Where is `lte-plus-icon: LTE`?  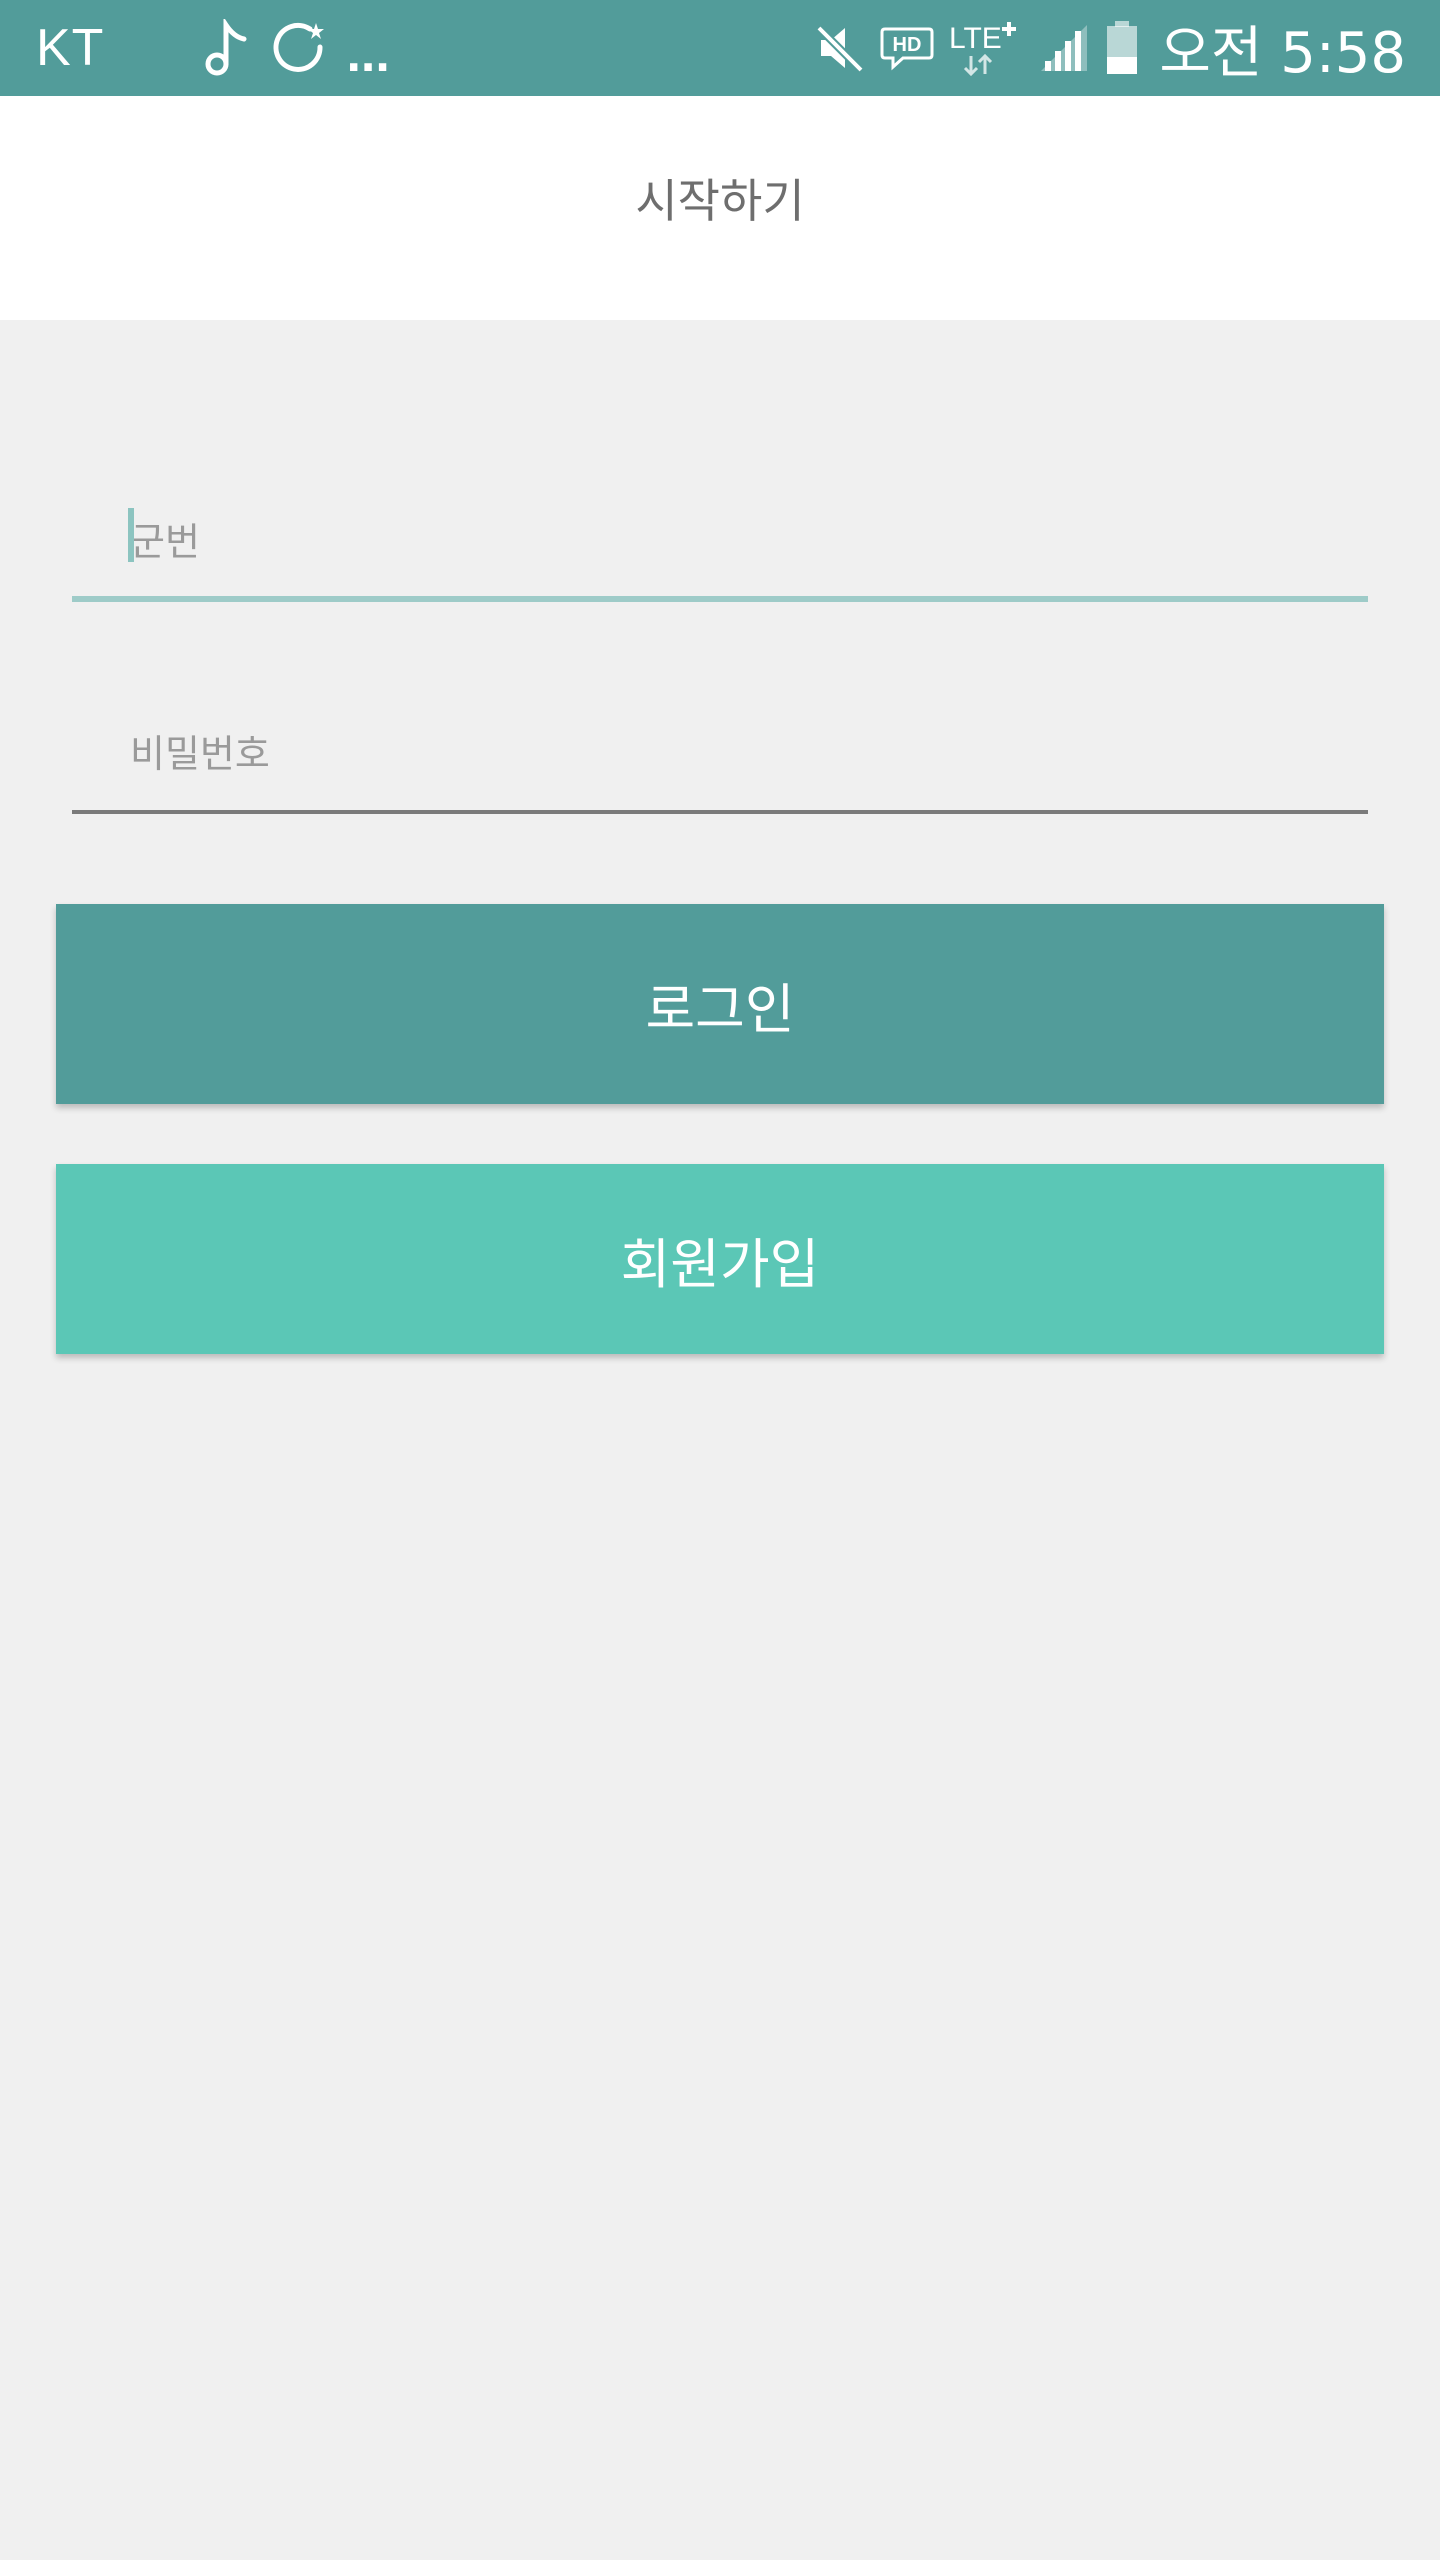
lte-plus-icon: LTE is located at coordinates (987, 48).